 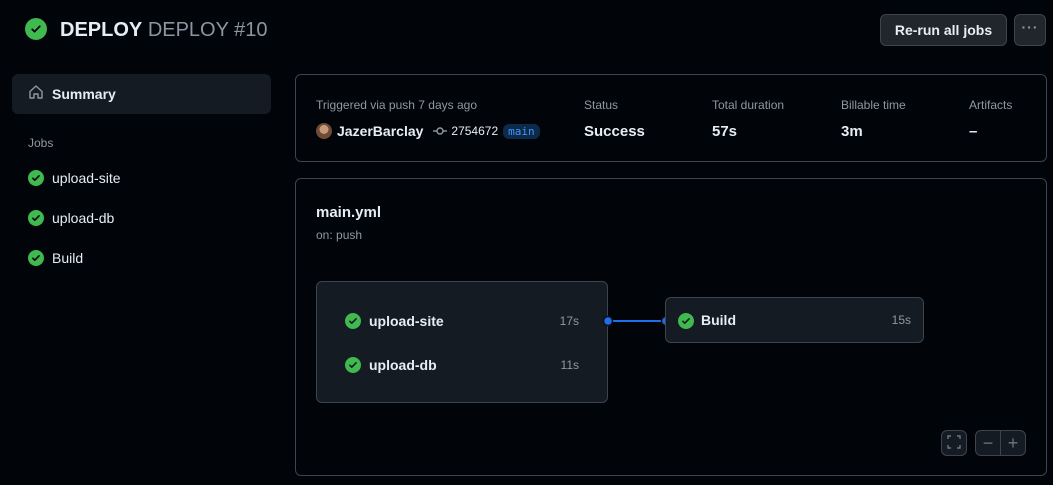 I want to click on job-list: upload-site upload-db Build, so click(x=141, y=218).